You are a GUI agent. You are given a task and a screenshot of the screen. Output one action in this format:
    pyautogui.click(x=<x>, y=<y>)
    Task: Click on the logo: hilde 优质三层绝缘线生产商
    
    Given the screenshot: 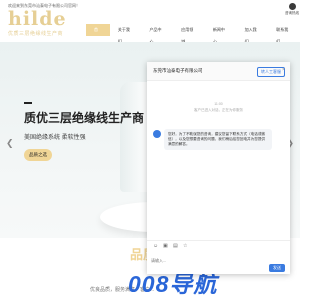 What is the action you would take?
    pyautogui.click(x=38, y=25)
    